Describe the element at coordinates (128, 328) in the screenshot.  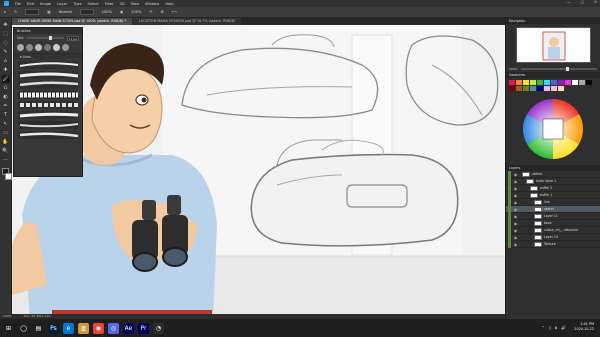
I see `taskbar-app-icon: Ae` at that location.